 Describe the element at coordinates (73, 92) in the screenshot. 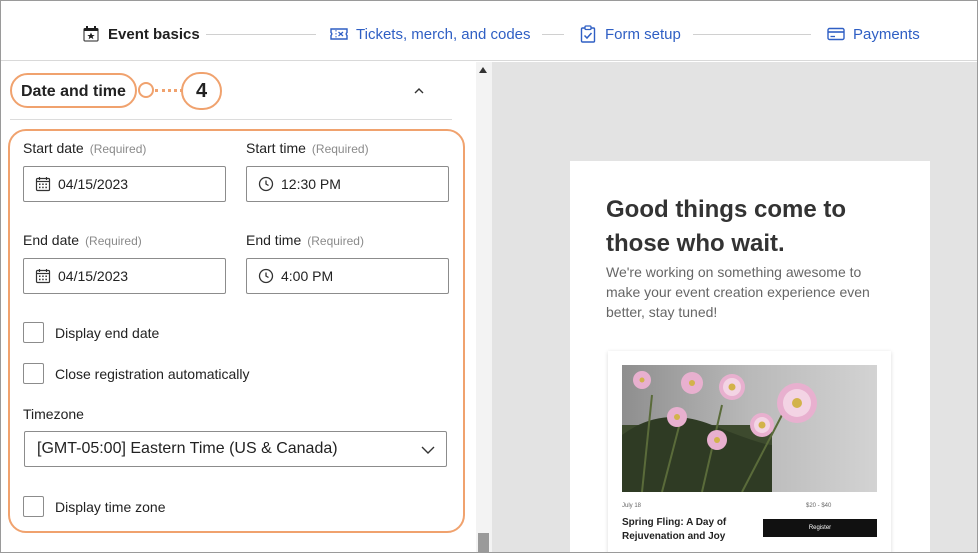

I see `section-title: Date and time` at that location.